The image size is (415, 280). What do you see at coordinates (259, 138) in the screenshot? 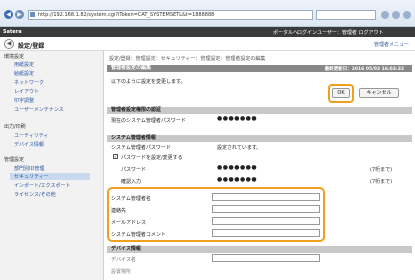
I see `sys-admin-section-title: システム管理者情報` at bounding box center [259, 138].